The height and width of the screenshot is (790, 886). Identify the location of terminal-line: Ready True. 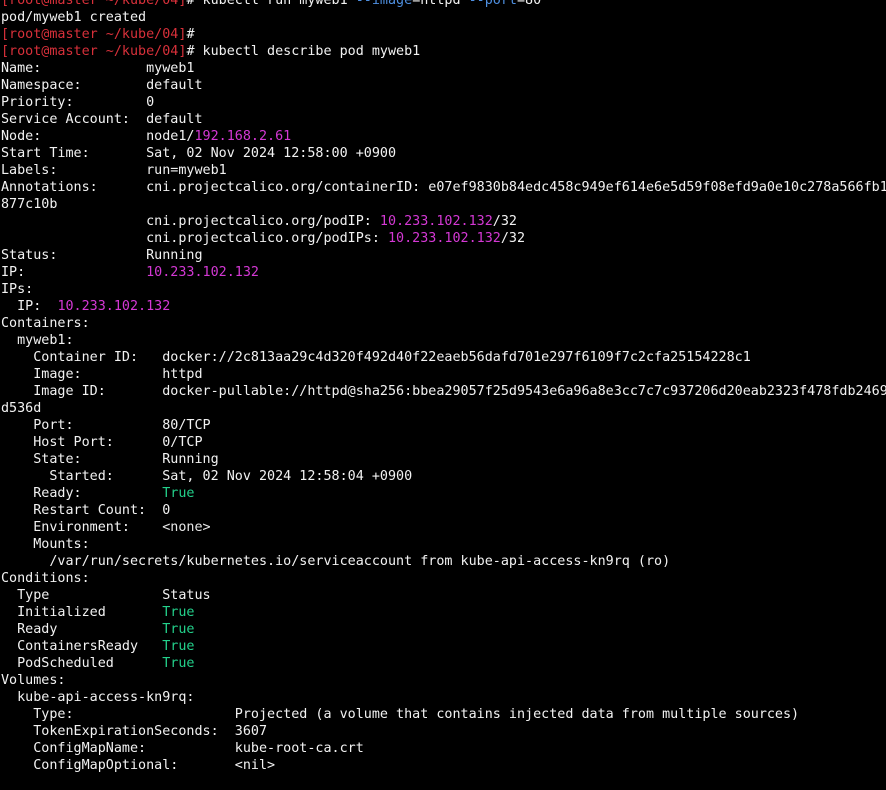
(443, 629).